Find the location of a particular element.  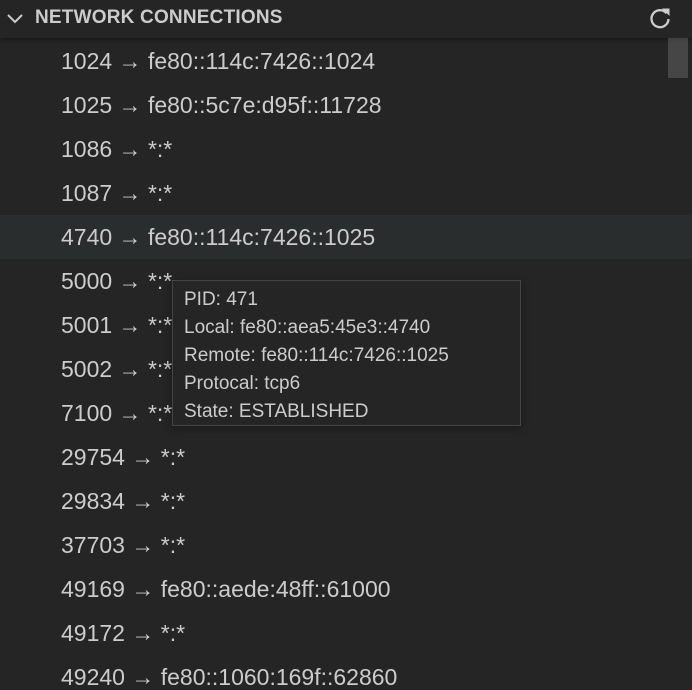

connection-row: 1025 → fe80::5c7e:d95f::11728 is located at coordinates (346, 105).